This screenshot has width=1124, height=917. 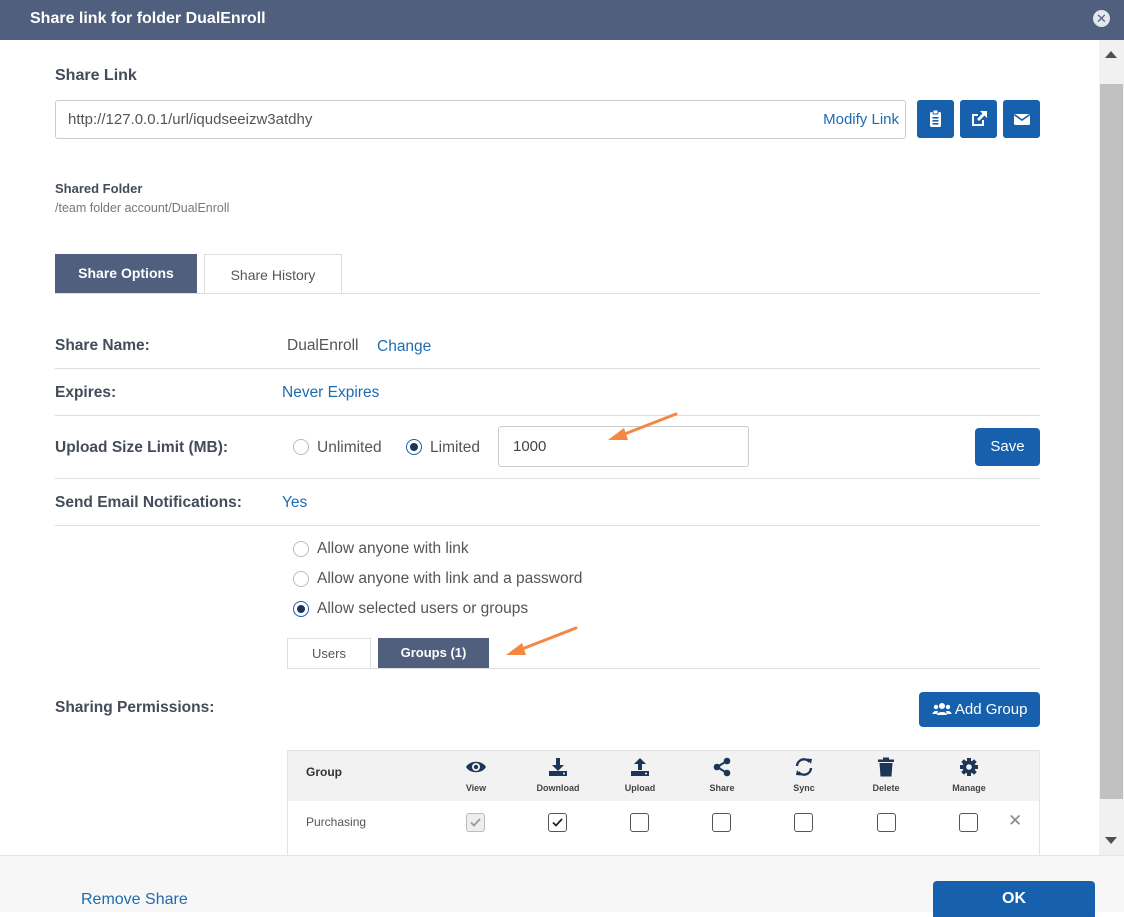 What do you see at coordinates (1111, 840) in the screenshot?
I see `scroll-down-icon` at bounding box center [1111, 840].